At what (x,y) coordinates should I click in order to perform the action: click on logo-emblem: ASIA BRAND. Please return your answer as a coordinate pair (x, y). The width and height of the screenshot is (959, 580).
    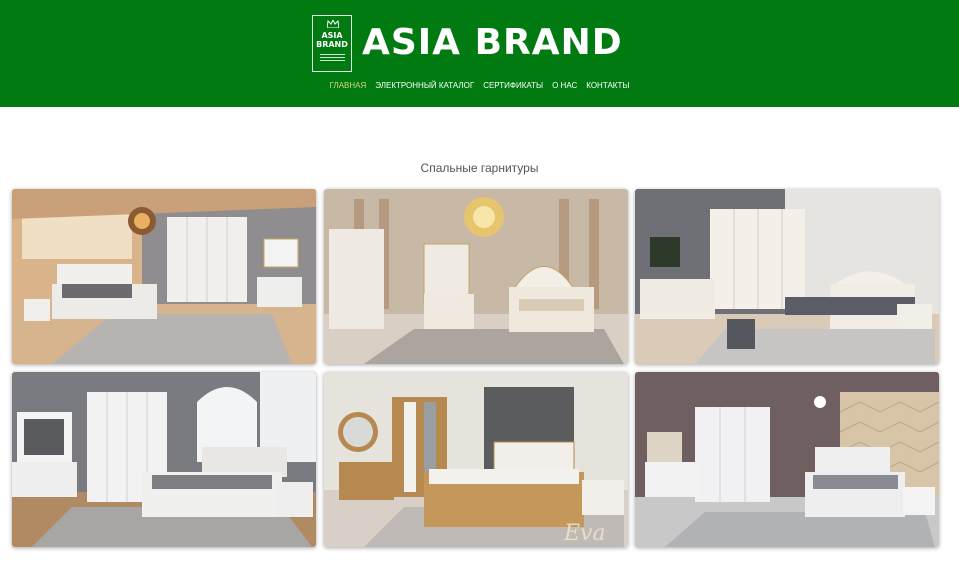
    Looking at the image, I should click on (332, 43).